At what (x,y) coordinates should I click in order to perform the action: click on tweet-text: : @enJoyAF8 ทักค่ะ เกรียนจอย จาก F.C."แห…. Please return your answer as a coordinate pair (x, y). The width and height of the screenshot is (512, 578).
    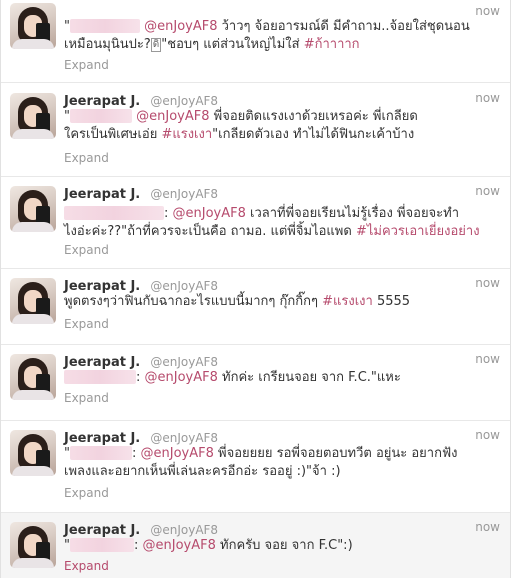
    Looking at the image, I should click on (281, 378).